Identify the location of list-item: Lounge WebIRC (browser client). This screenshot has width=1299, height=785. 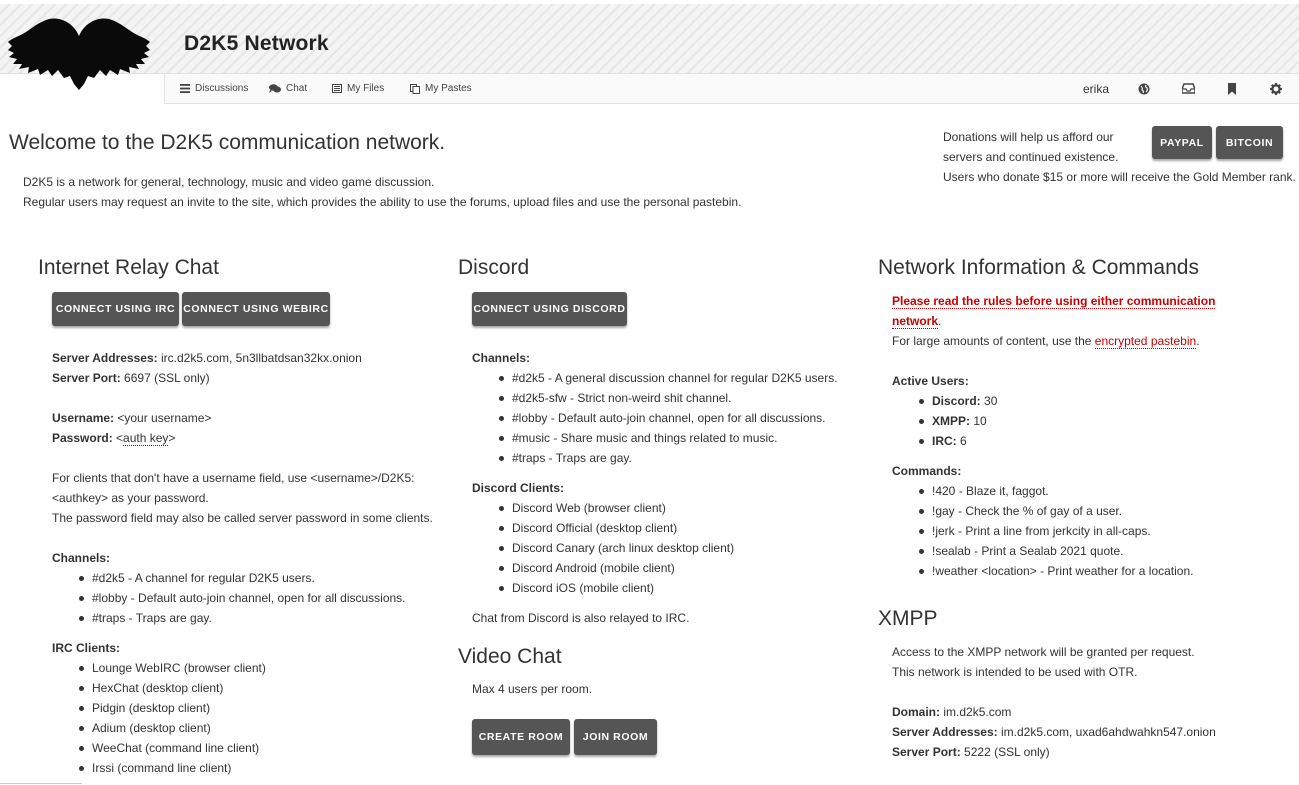
(169, 668).